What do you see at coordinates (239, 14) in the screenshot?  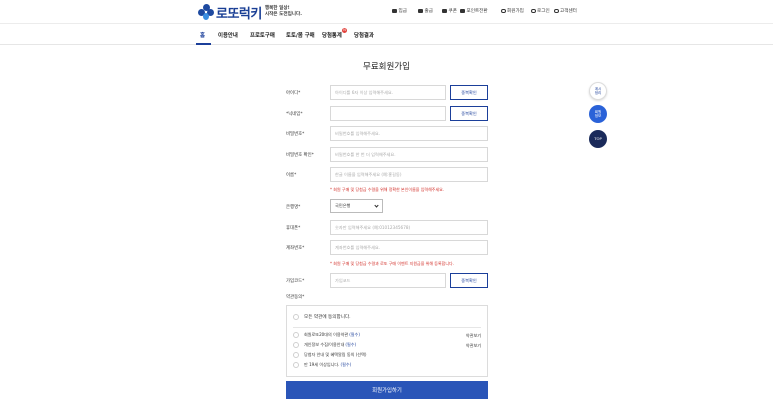 I see `logo-text: 로또럭키` at bounding box center [239, 14].